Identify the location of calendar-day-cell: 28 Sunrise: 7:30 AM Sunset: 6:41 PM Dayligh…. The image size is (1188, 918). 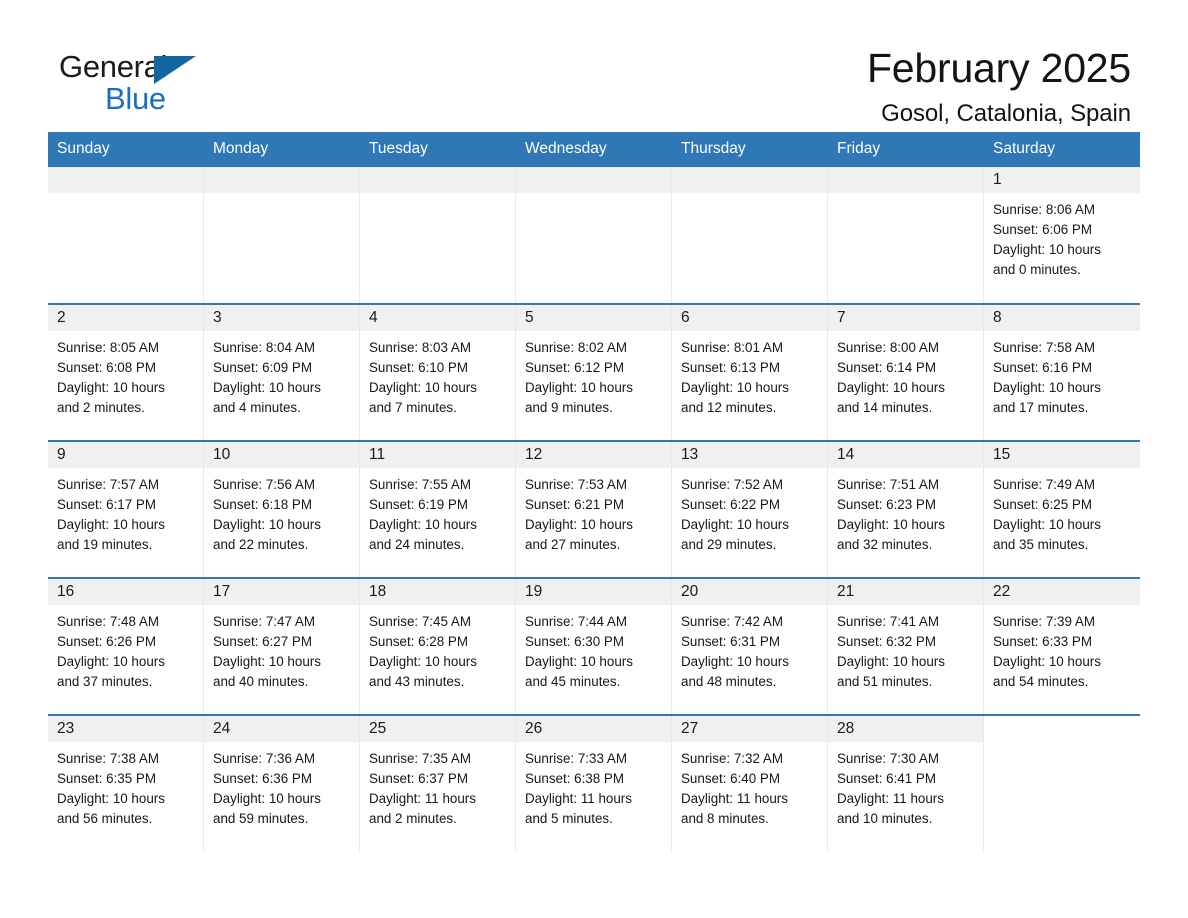
(906, 783).